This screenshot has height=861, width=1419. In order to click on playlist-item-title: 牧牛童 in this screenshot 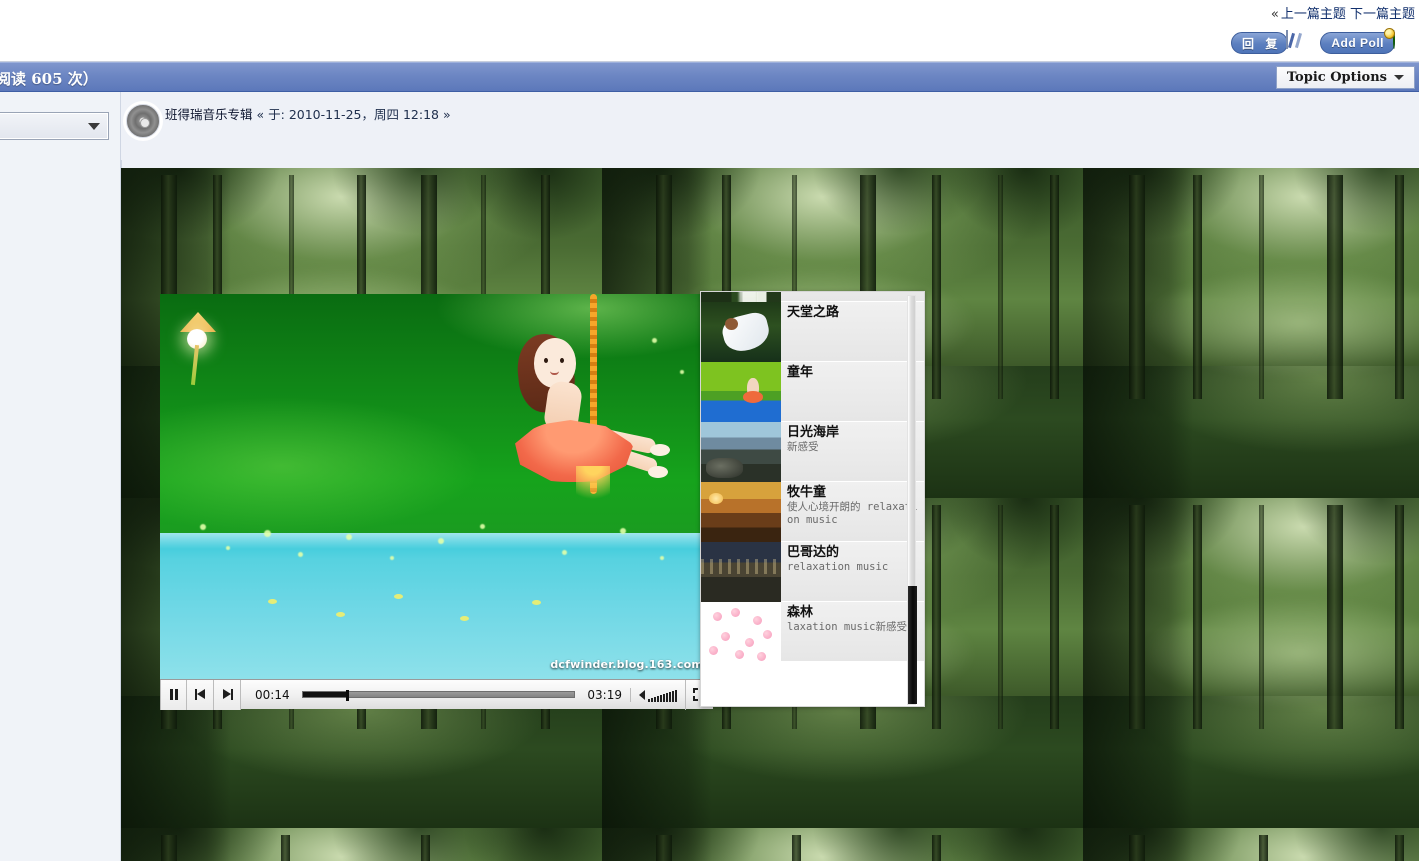, I will do `click(807, 492)`.